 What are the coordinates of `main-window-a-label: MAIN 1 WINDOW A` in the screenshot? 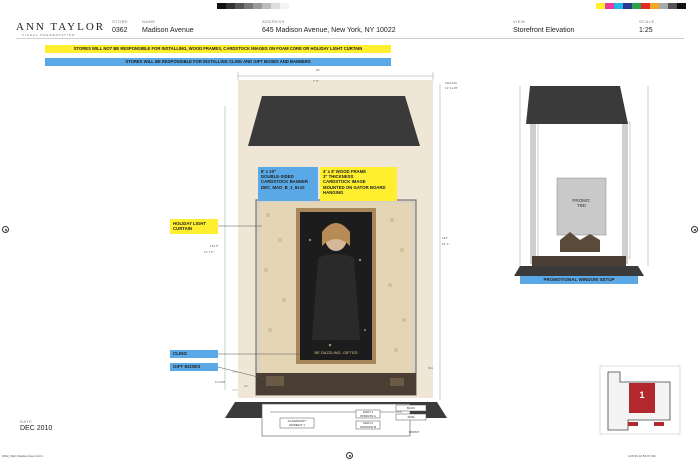 It's located at (368, 414).